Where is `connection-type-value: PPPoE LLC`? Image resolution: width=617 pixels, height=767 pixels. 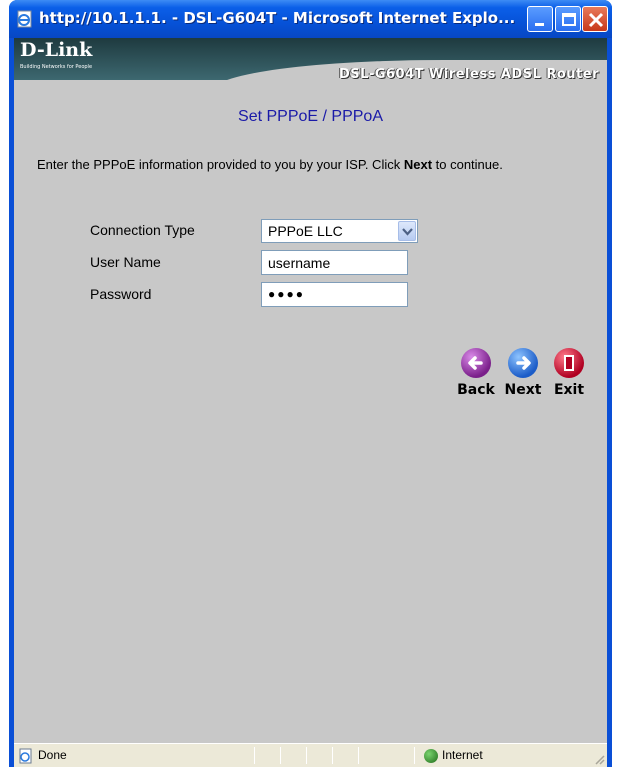
connection-type-value: PPPoE LLC is located at coordinates (305, 231).